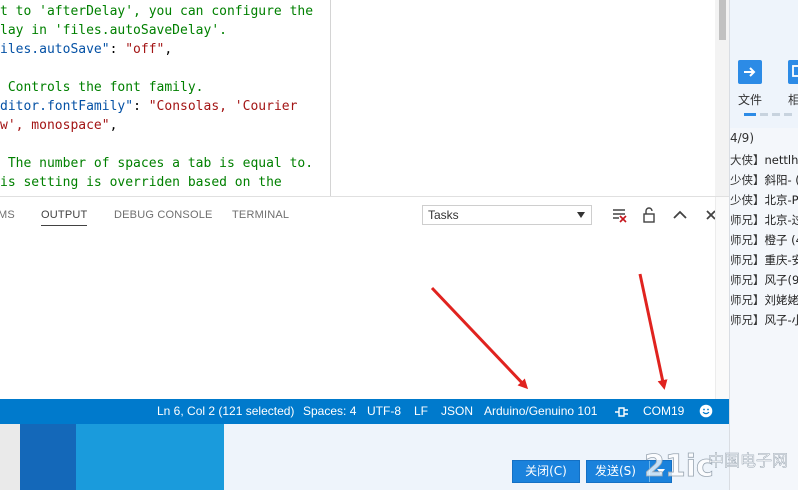  What do you see at coordinates (10, 457) in the screenshot?
I see `window-edge` at bounding box center [10, 457].